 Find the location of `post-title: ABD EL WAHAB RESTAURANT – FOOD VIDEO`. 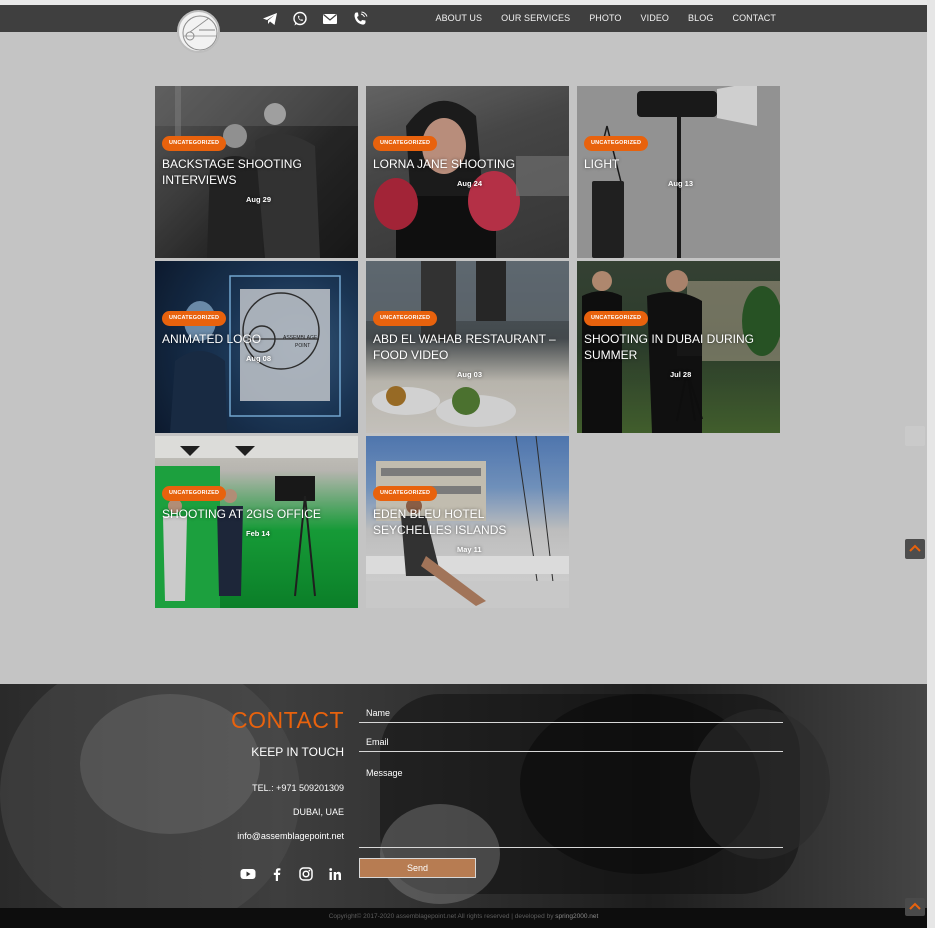

post-title: ABD EL WAHAB RESTAURANT – FOOD VIDEO is located at coordinates (468, 347).